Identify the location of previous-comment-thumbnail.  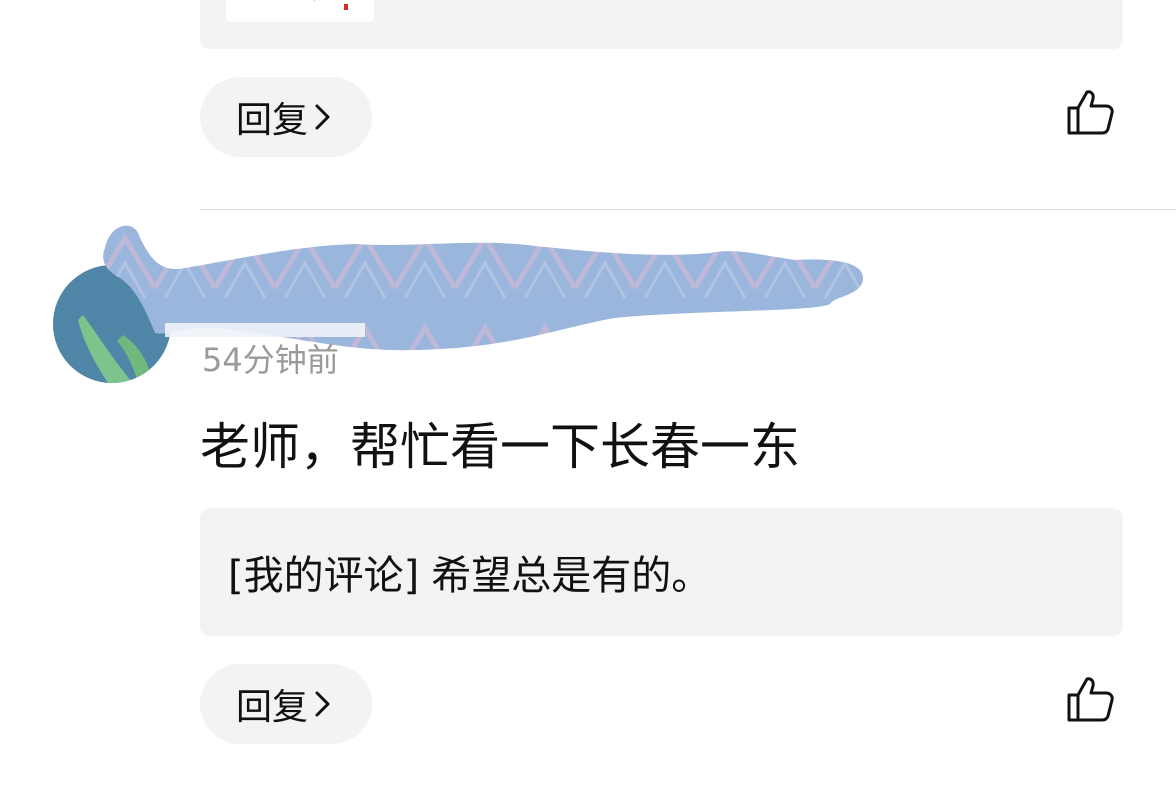
(300, 11).